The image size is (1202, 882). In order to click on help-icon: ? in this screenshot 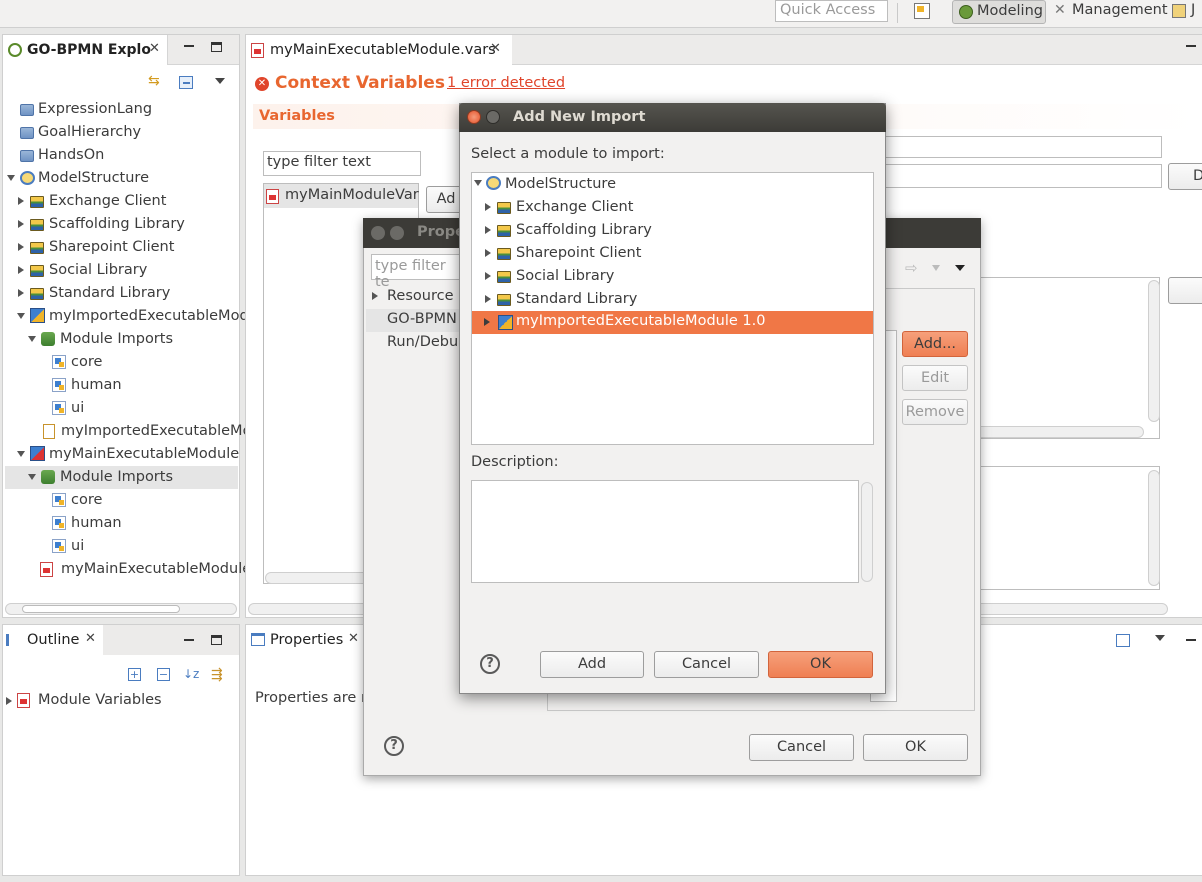, I will do `click(490, 664)`.